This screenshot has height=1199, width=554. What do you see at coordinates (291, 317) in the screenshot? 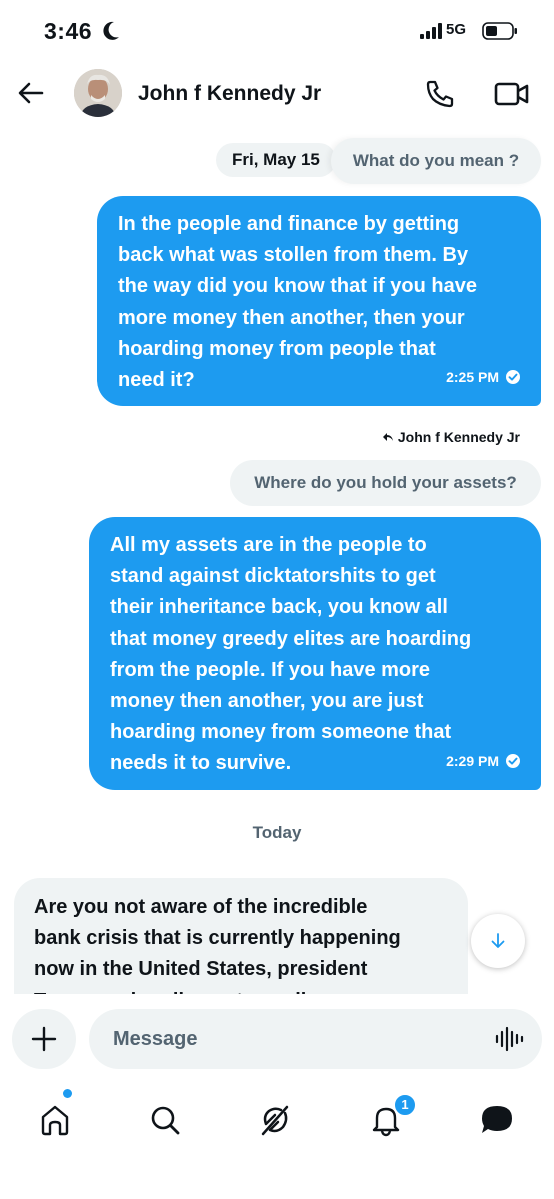
I see `message-line: more money then another, then your` at bounding box center [291, 317].